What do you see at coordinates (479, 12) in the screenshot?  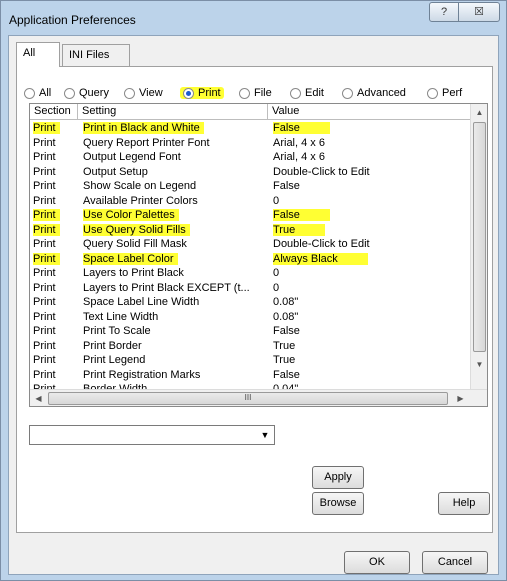 I see `title-close-button: ☒` at bounding box center [479, 12].